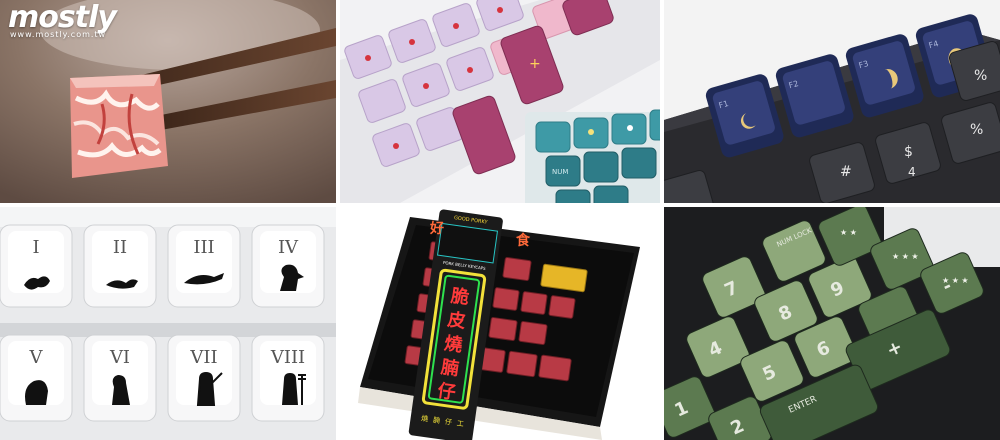  What do you see at coordinates (62, 21) in the screenshot?
I see `mostly-logo: mostly www.mostly.com.tw` at bounding box center [62, 21].